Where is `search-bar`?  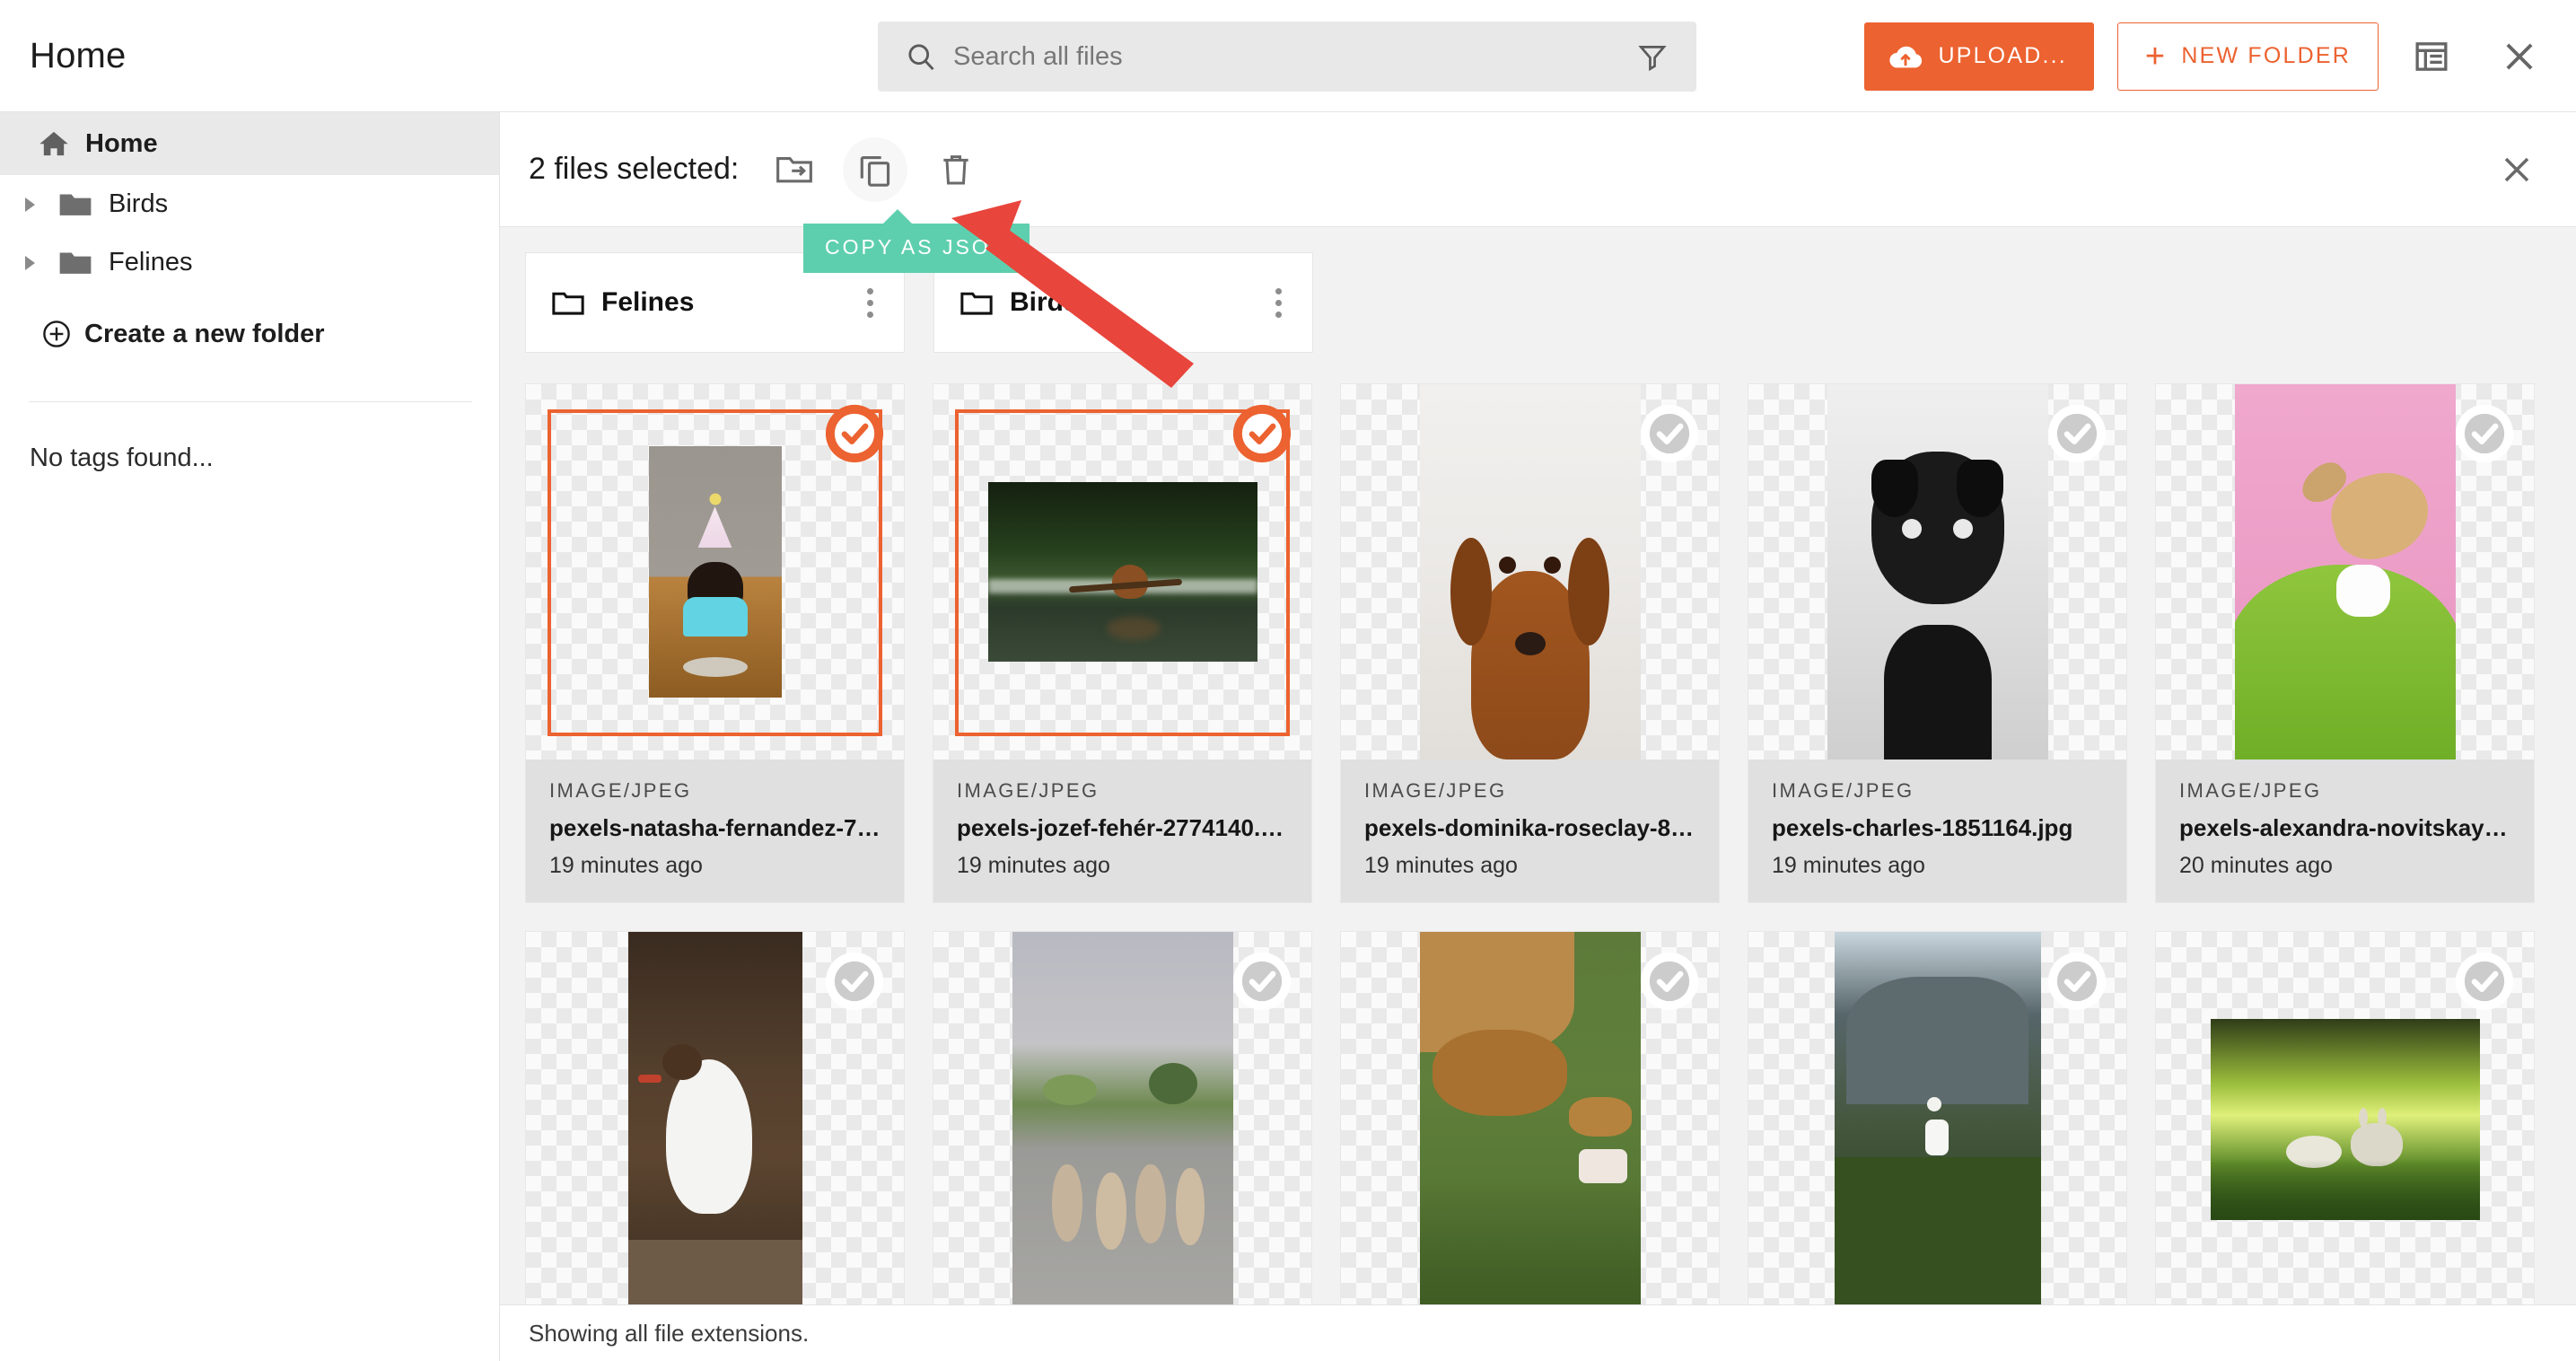 search-bar is located at coordinates (1287, 57).